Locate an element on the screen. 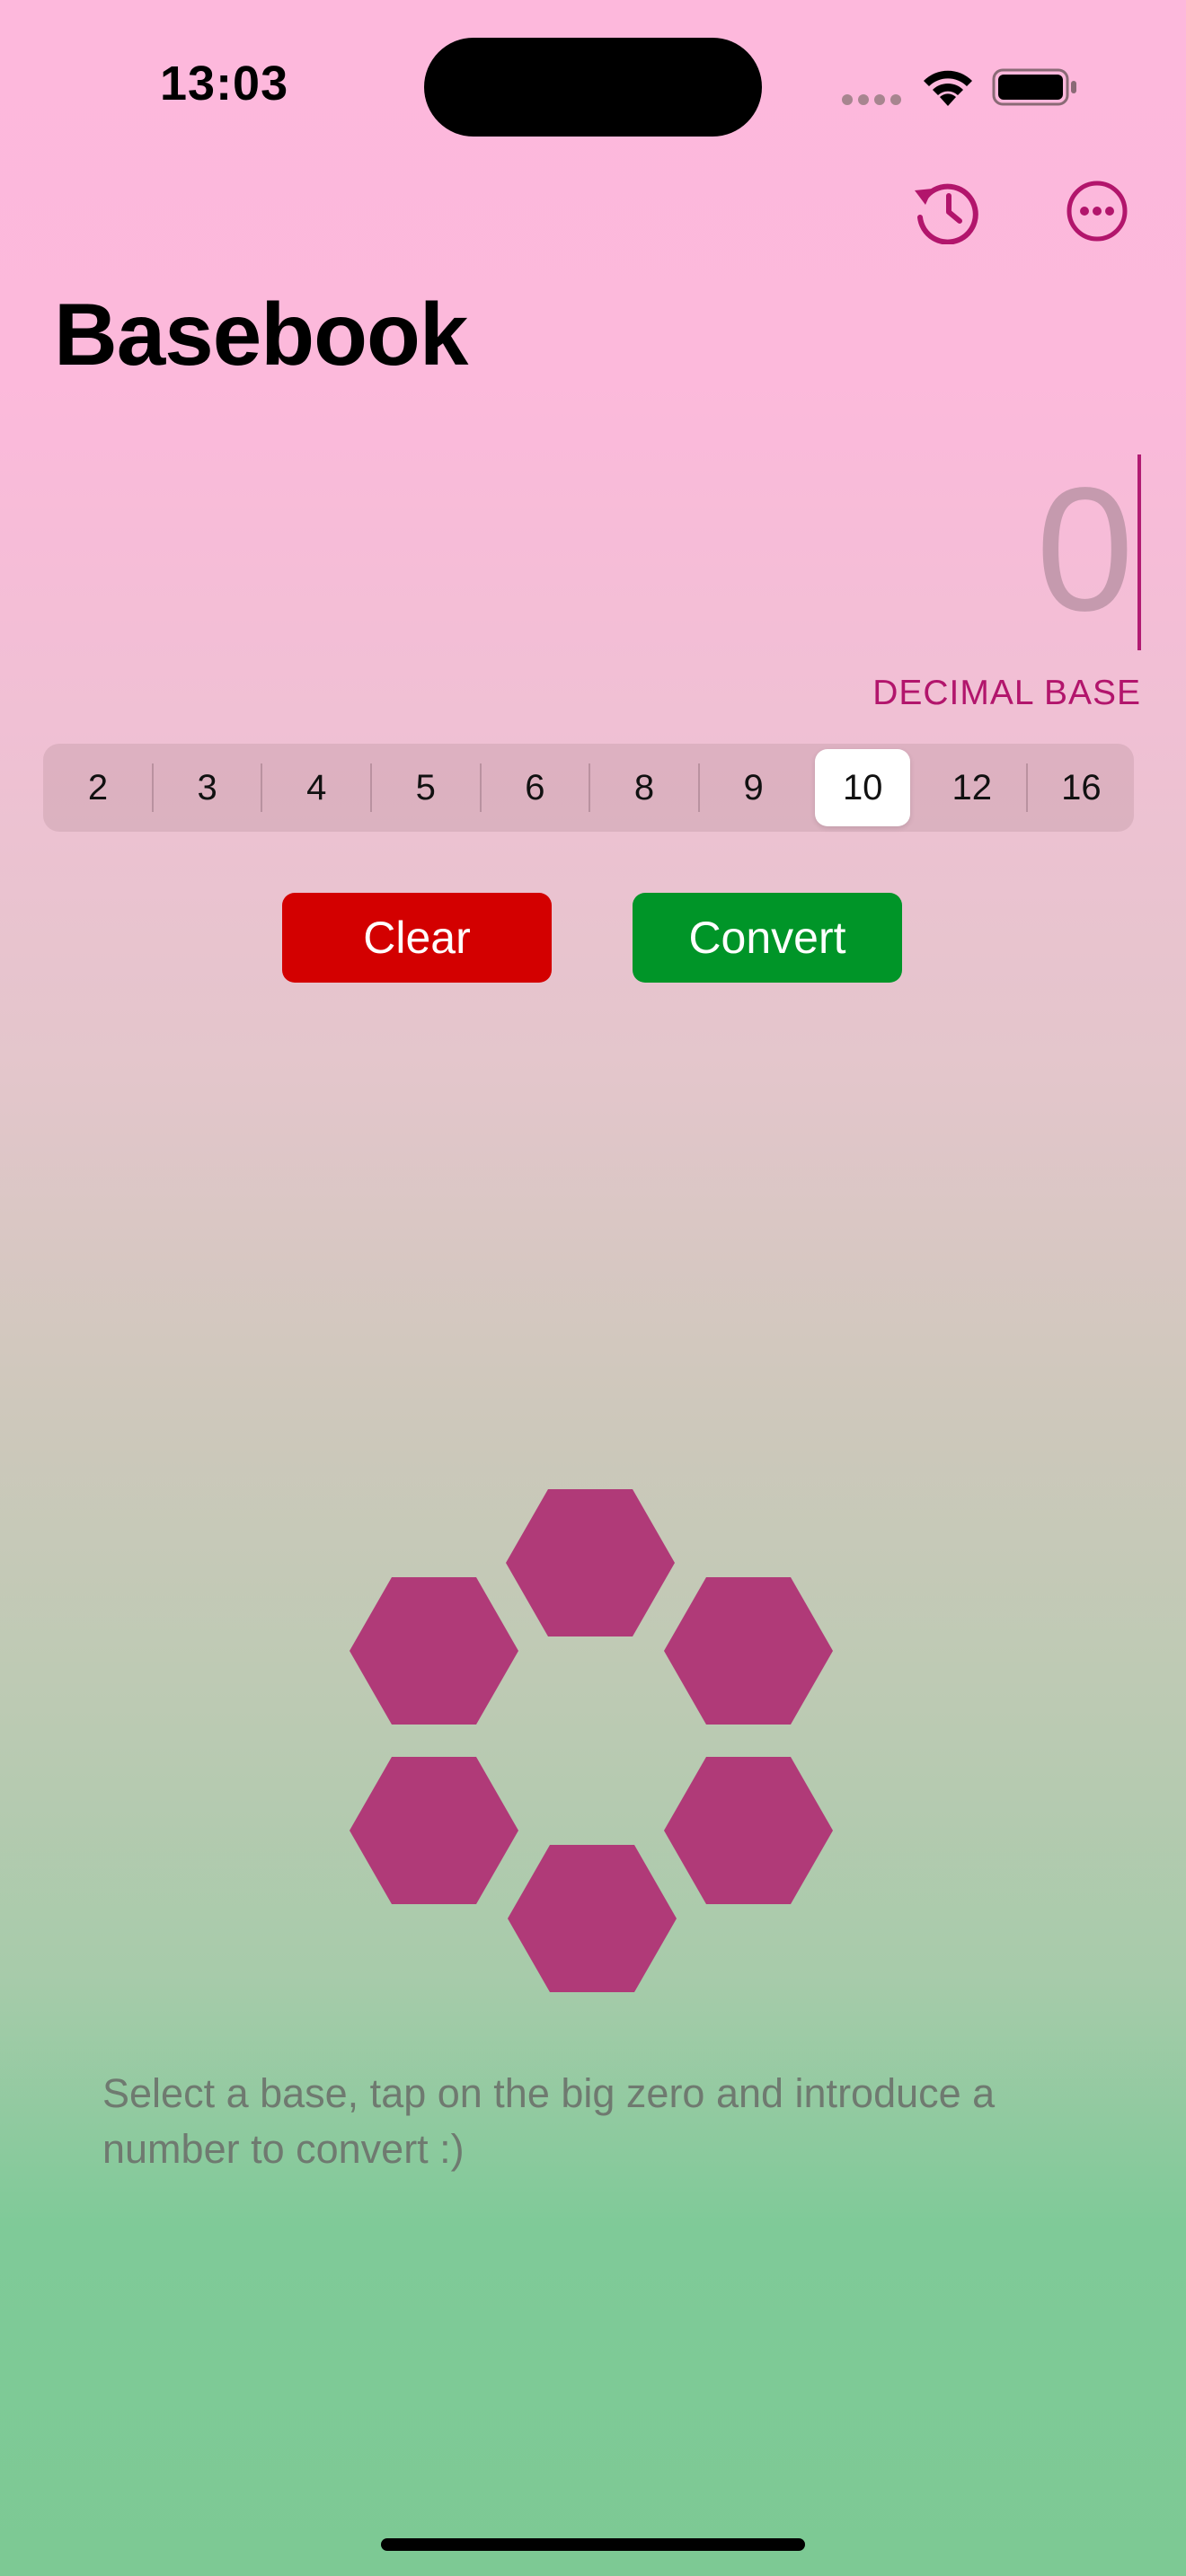 This screenshot has width=1186, height=2576. base-option-2: 2 is located at coordinates (98, 787).